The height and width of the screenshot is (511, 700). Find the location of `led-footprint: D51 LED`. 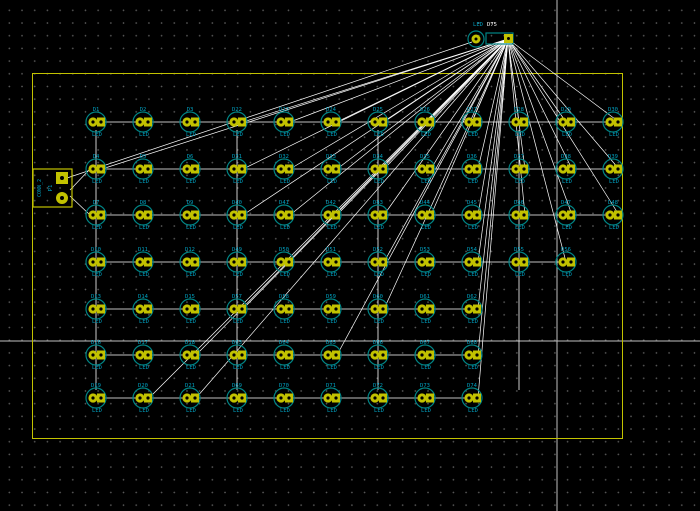

led-footprint: D51 LED is located at coordinates (331, 262).